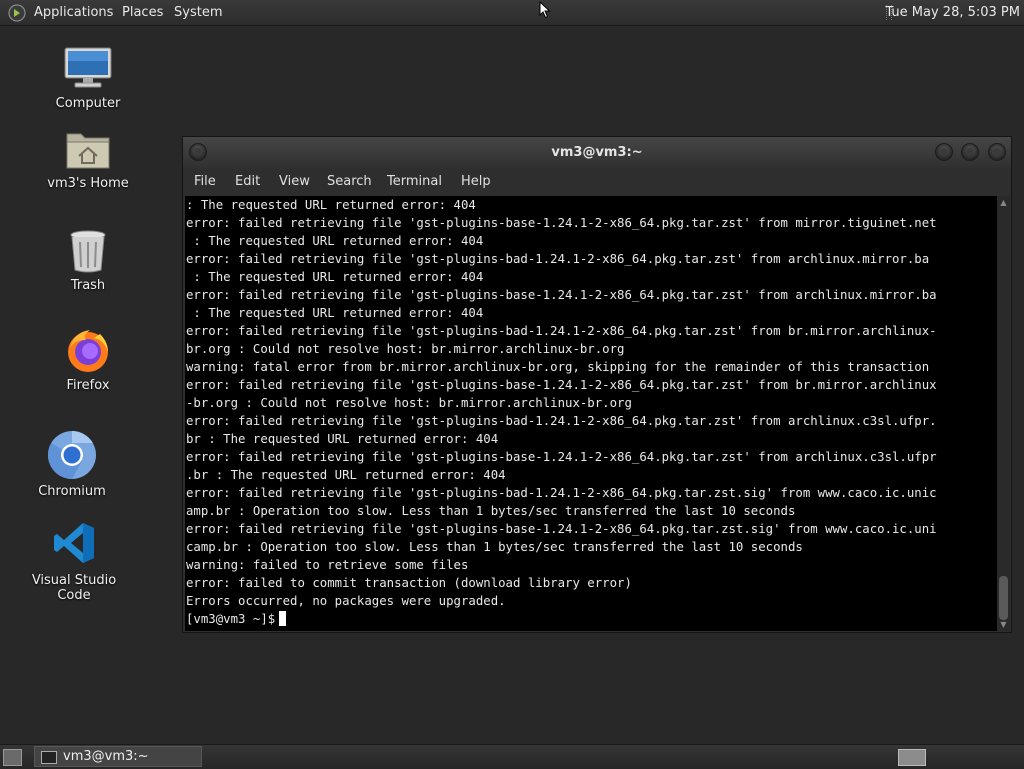 The height and width of the screenshot is (769, 1024). I want to click on applications-menu: Applications, so click(73, 12).